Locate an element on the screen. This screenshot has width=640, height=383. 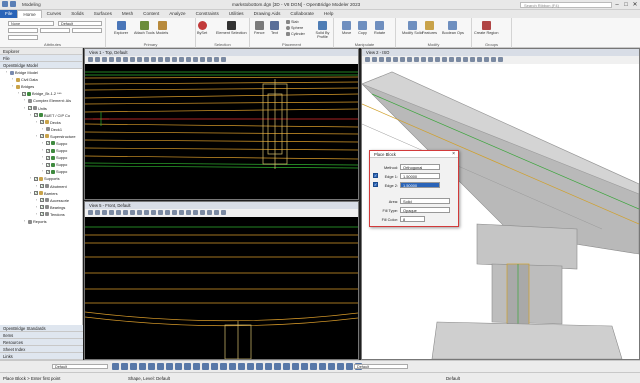
sphere-button: Sphere is located at coordinates (294, 28).